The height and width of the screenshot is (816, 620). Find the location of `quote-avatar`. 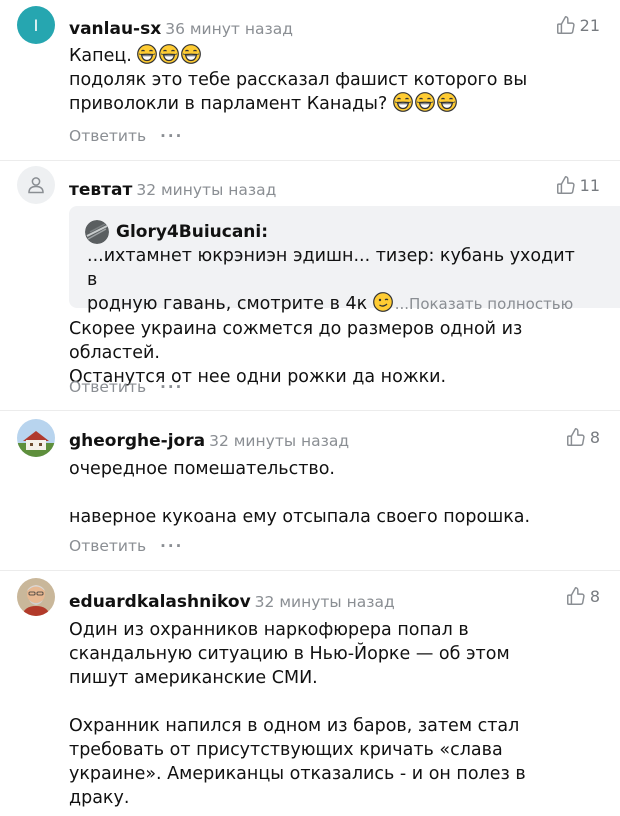

quote-avatar is located at coordinates (97, 232).